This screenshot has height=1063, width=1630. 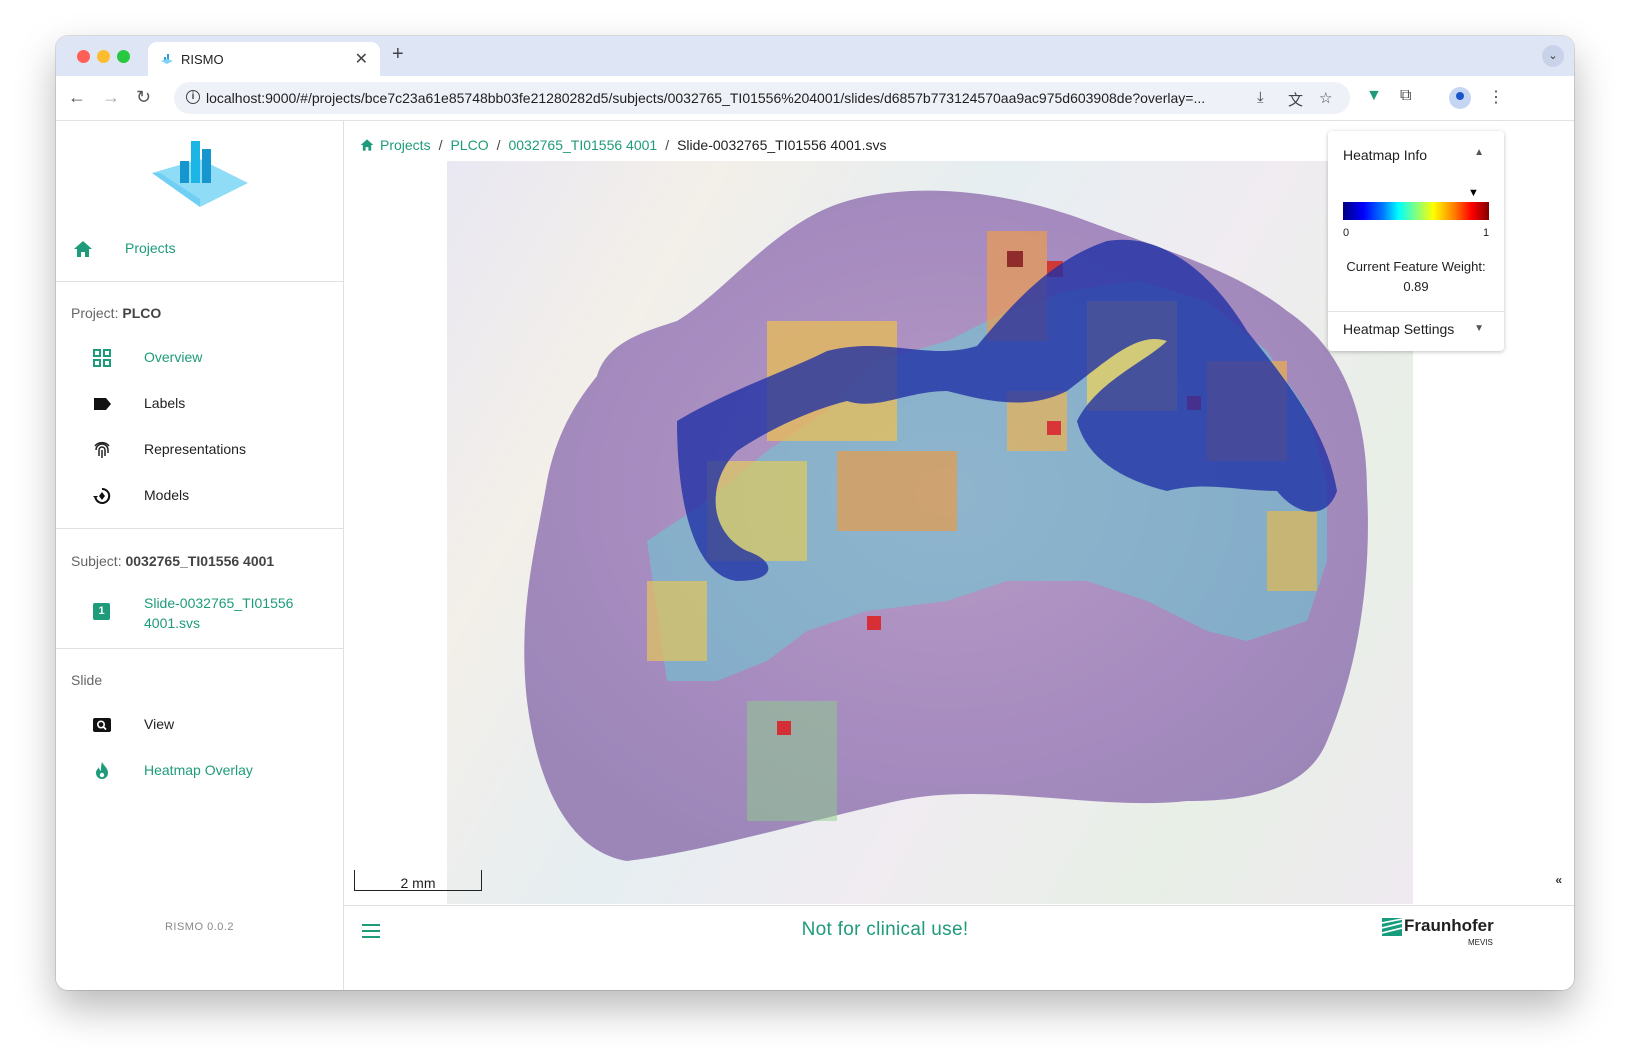 What do you see at coordinates (87, 680) in the screenshot?
I see `slide-section-label: Slide` at bounding box center [87, 680].